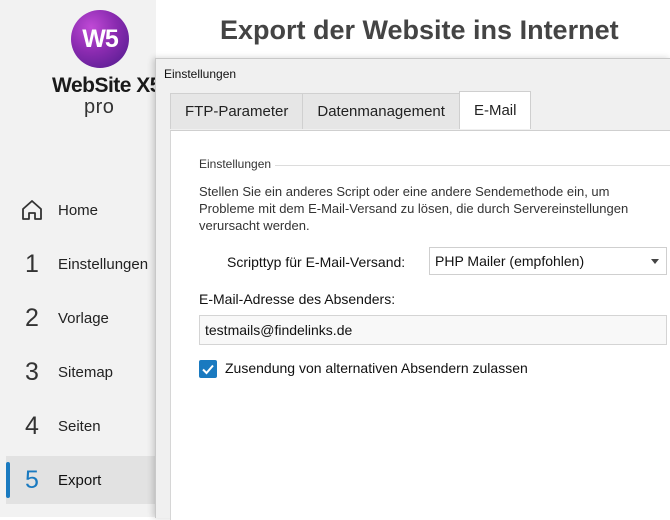 The height and width of the screenshot is (520, 670). What do you see at coordinates (433, 330) in the screenshot?
I see `sender-email-input: testmails@findelinks.de` at bounding box center [433, 330].